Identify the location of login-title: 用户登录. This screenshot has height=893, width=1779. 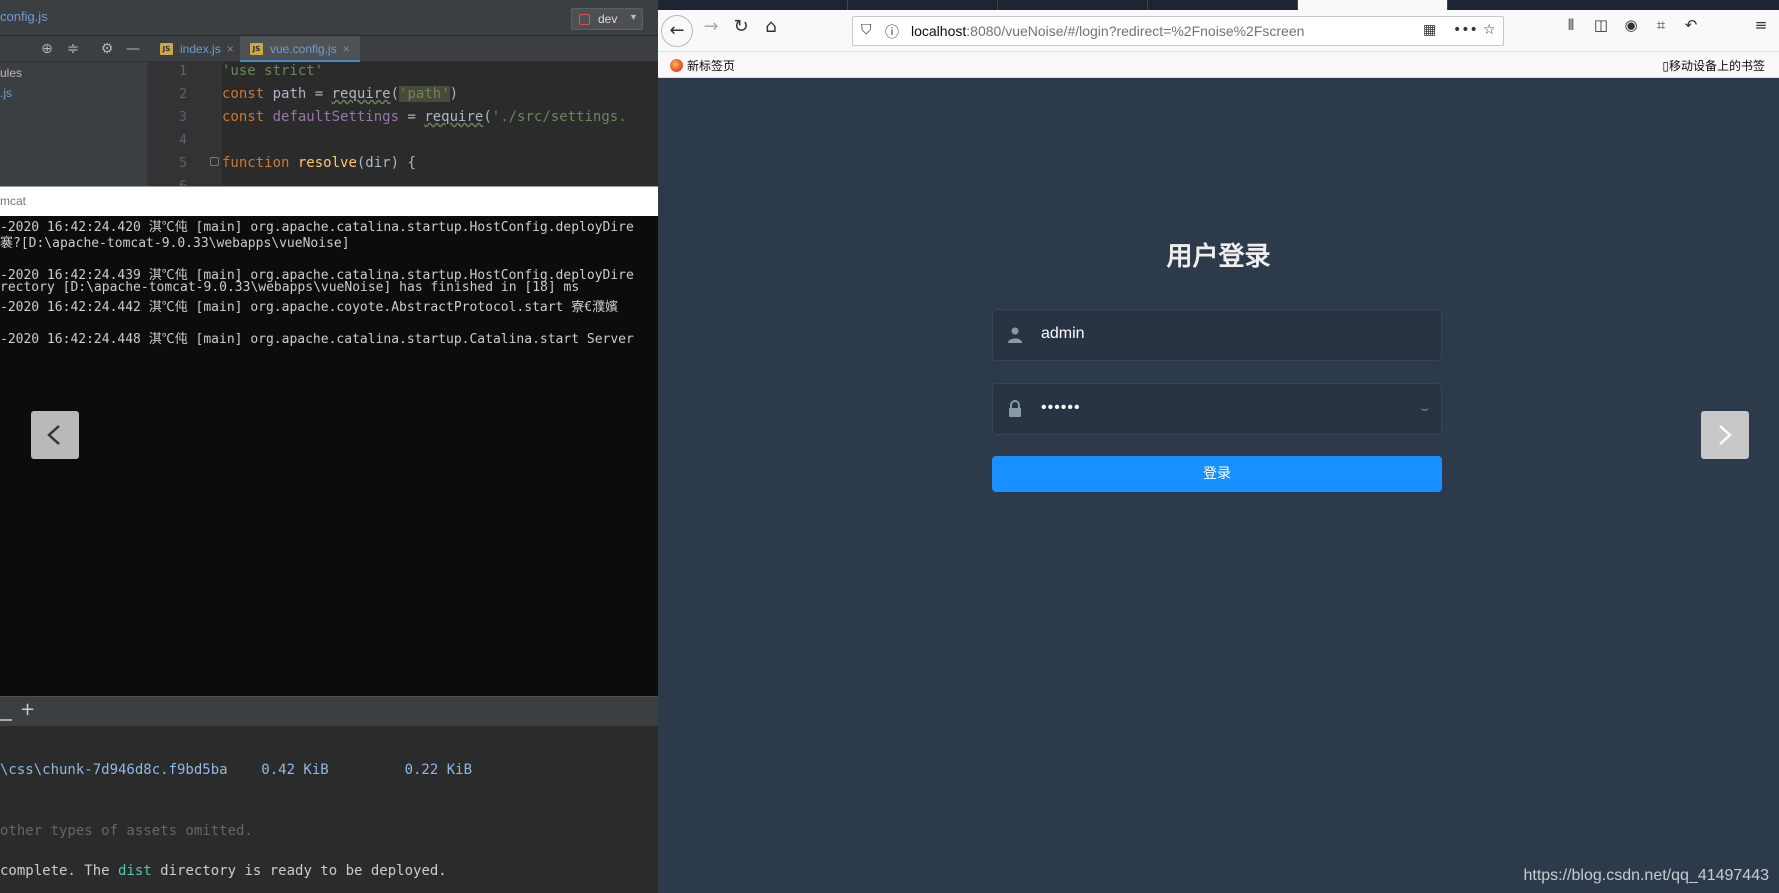
(1218, 257).